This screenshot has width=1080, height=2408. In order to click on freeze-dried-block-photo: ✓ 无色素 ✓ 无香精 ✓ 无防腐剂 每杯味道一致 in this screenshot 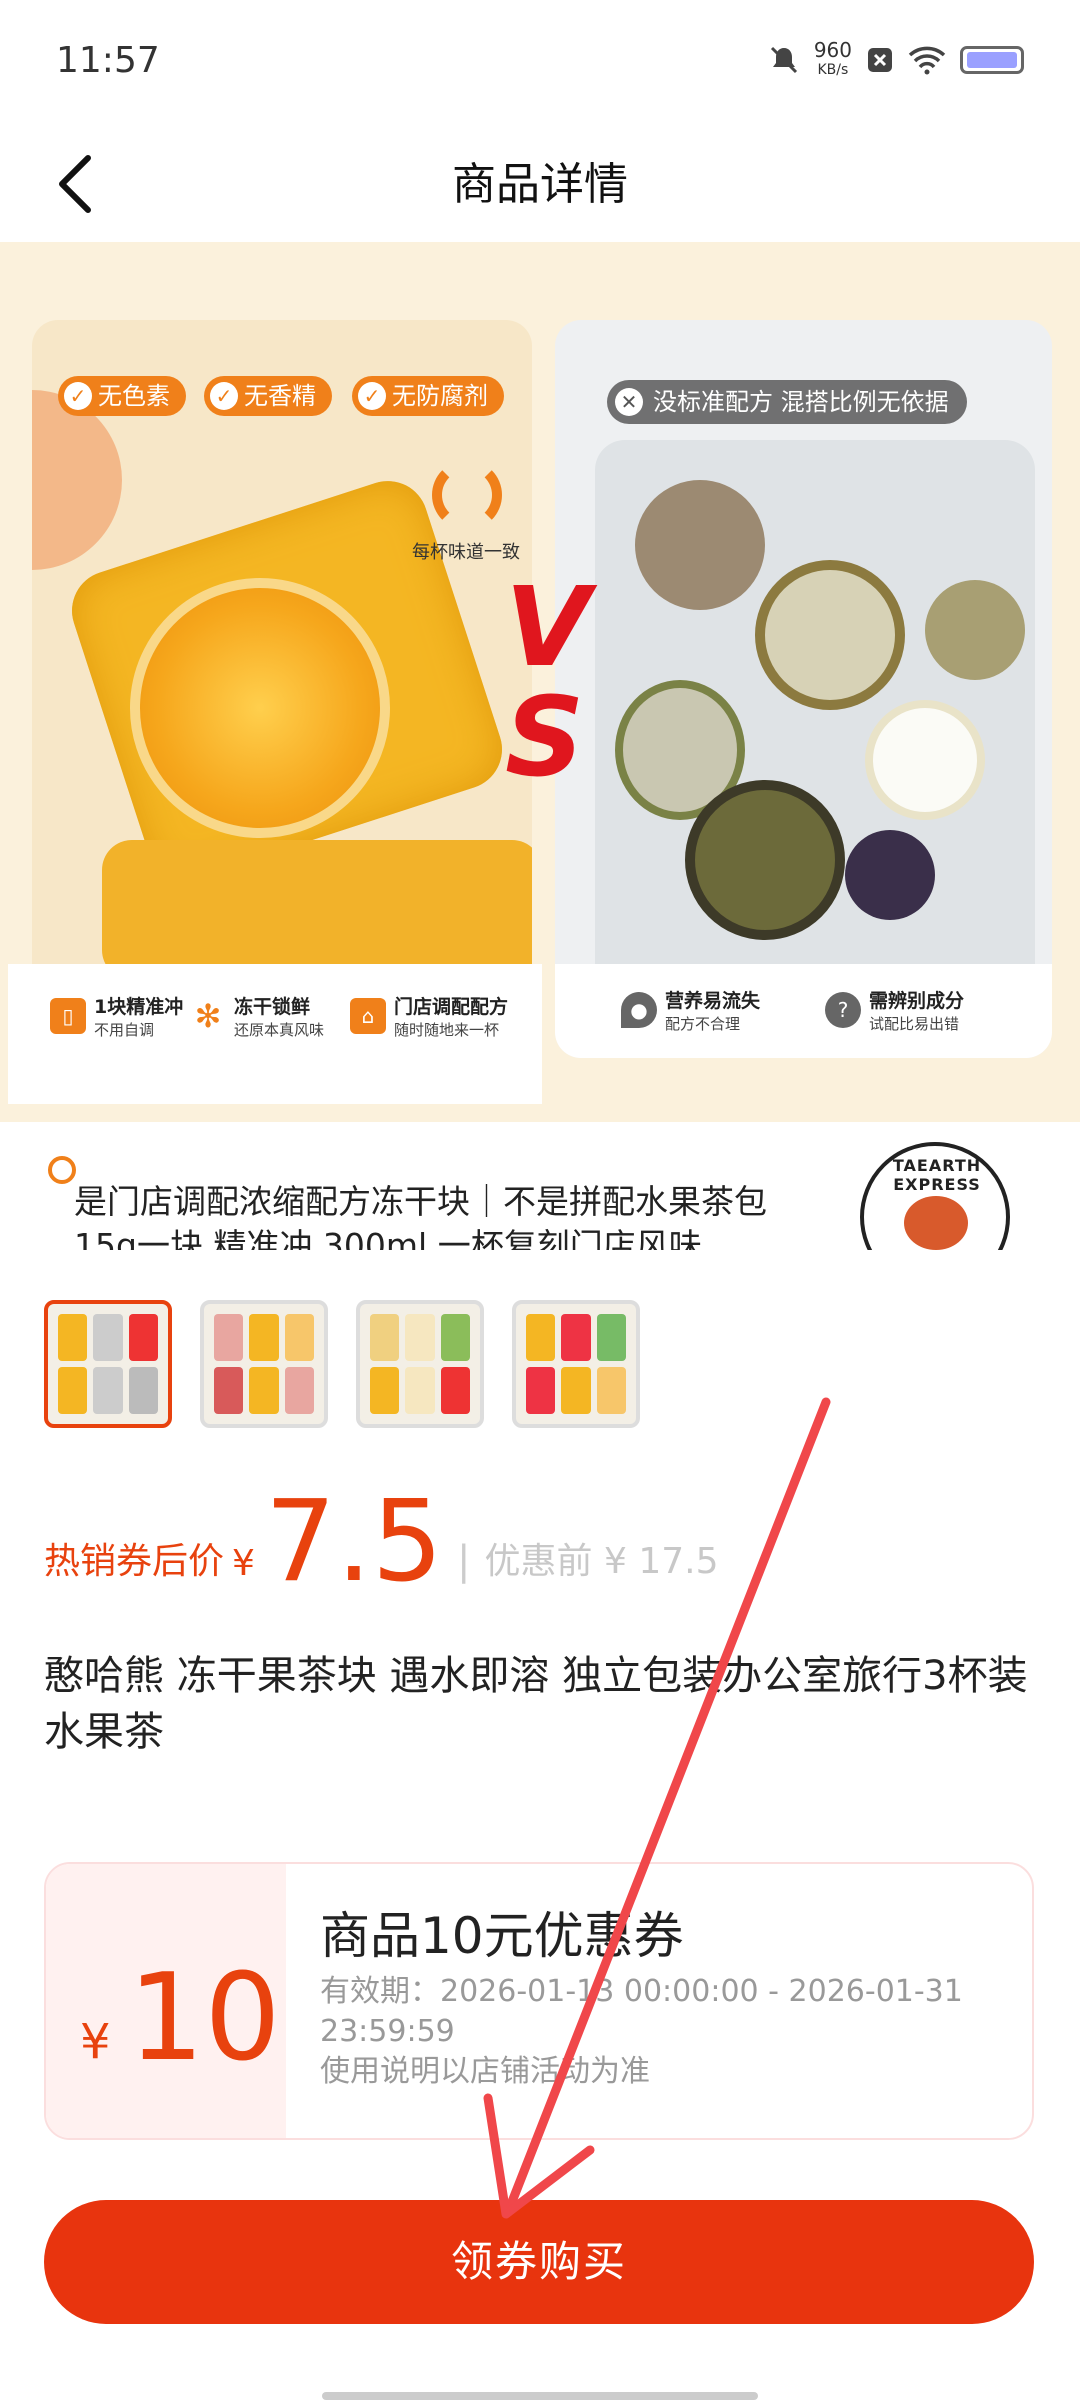, I will do `click(282, 689)`.